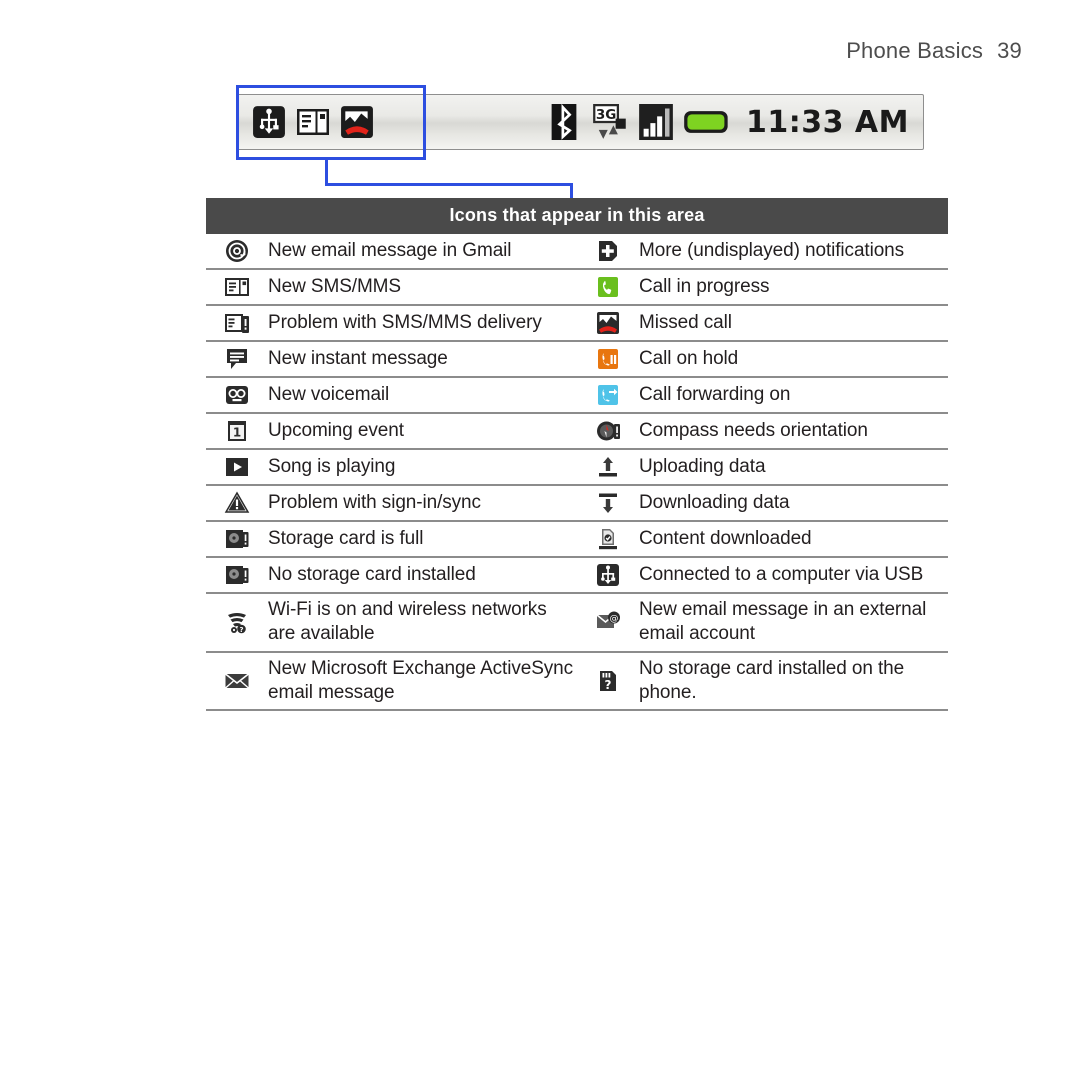  What do you see at coordinates (606, 115) in the screenshot?
I see `svg-text: 3G` at bounding box center [606, 115].